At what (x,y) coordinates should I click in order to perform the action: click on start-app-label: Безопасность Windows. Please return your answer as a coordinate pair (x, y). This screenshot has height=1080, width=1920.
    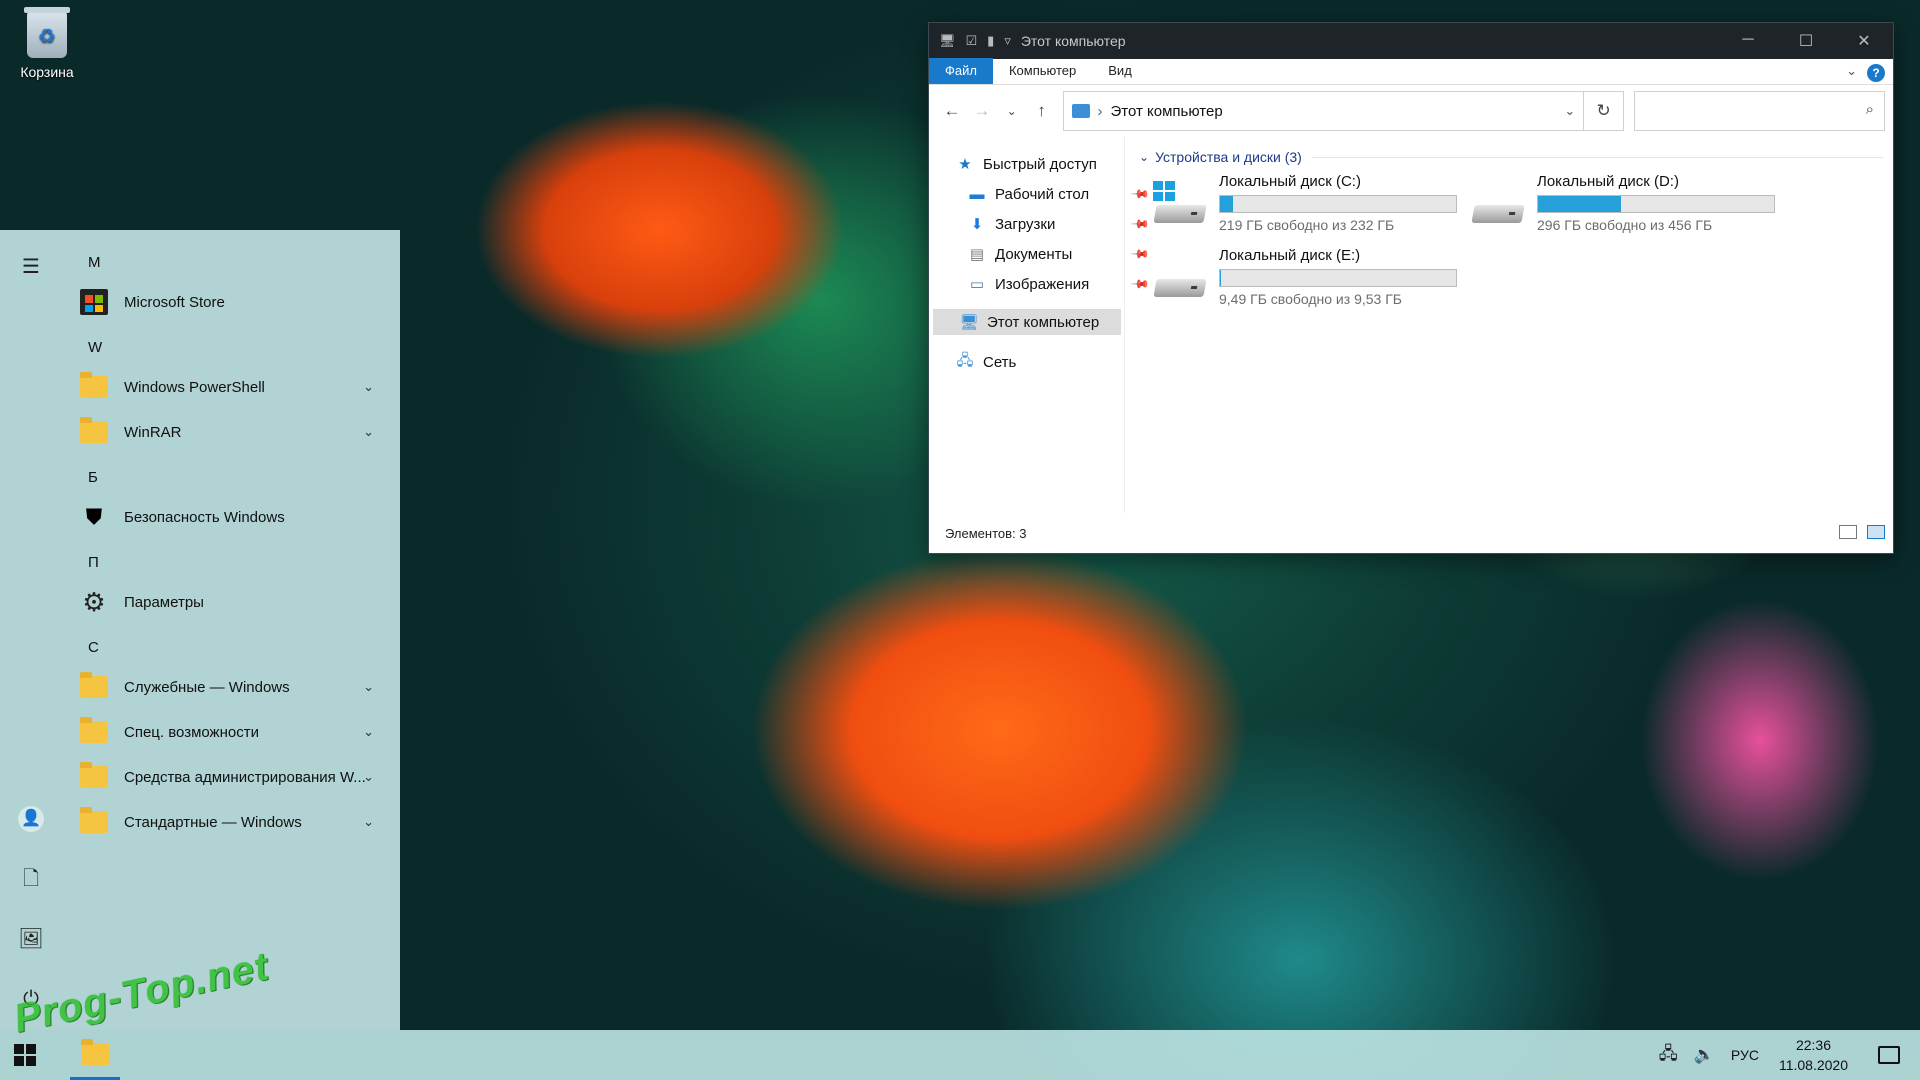
    Looking at the image, I should click on (204, 517).